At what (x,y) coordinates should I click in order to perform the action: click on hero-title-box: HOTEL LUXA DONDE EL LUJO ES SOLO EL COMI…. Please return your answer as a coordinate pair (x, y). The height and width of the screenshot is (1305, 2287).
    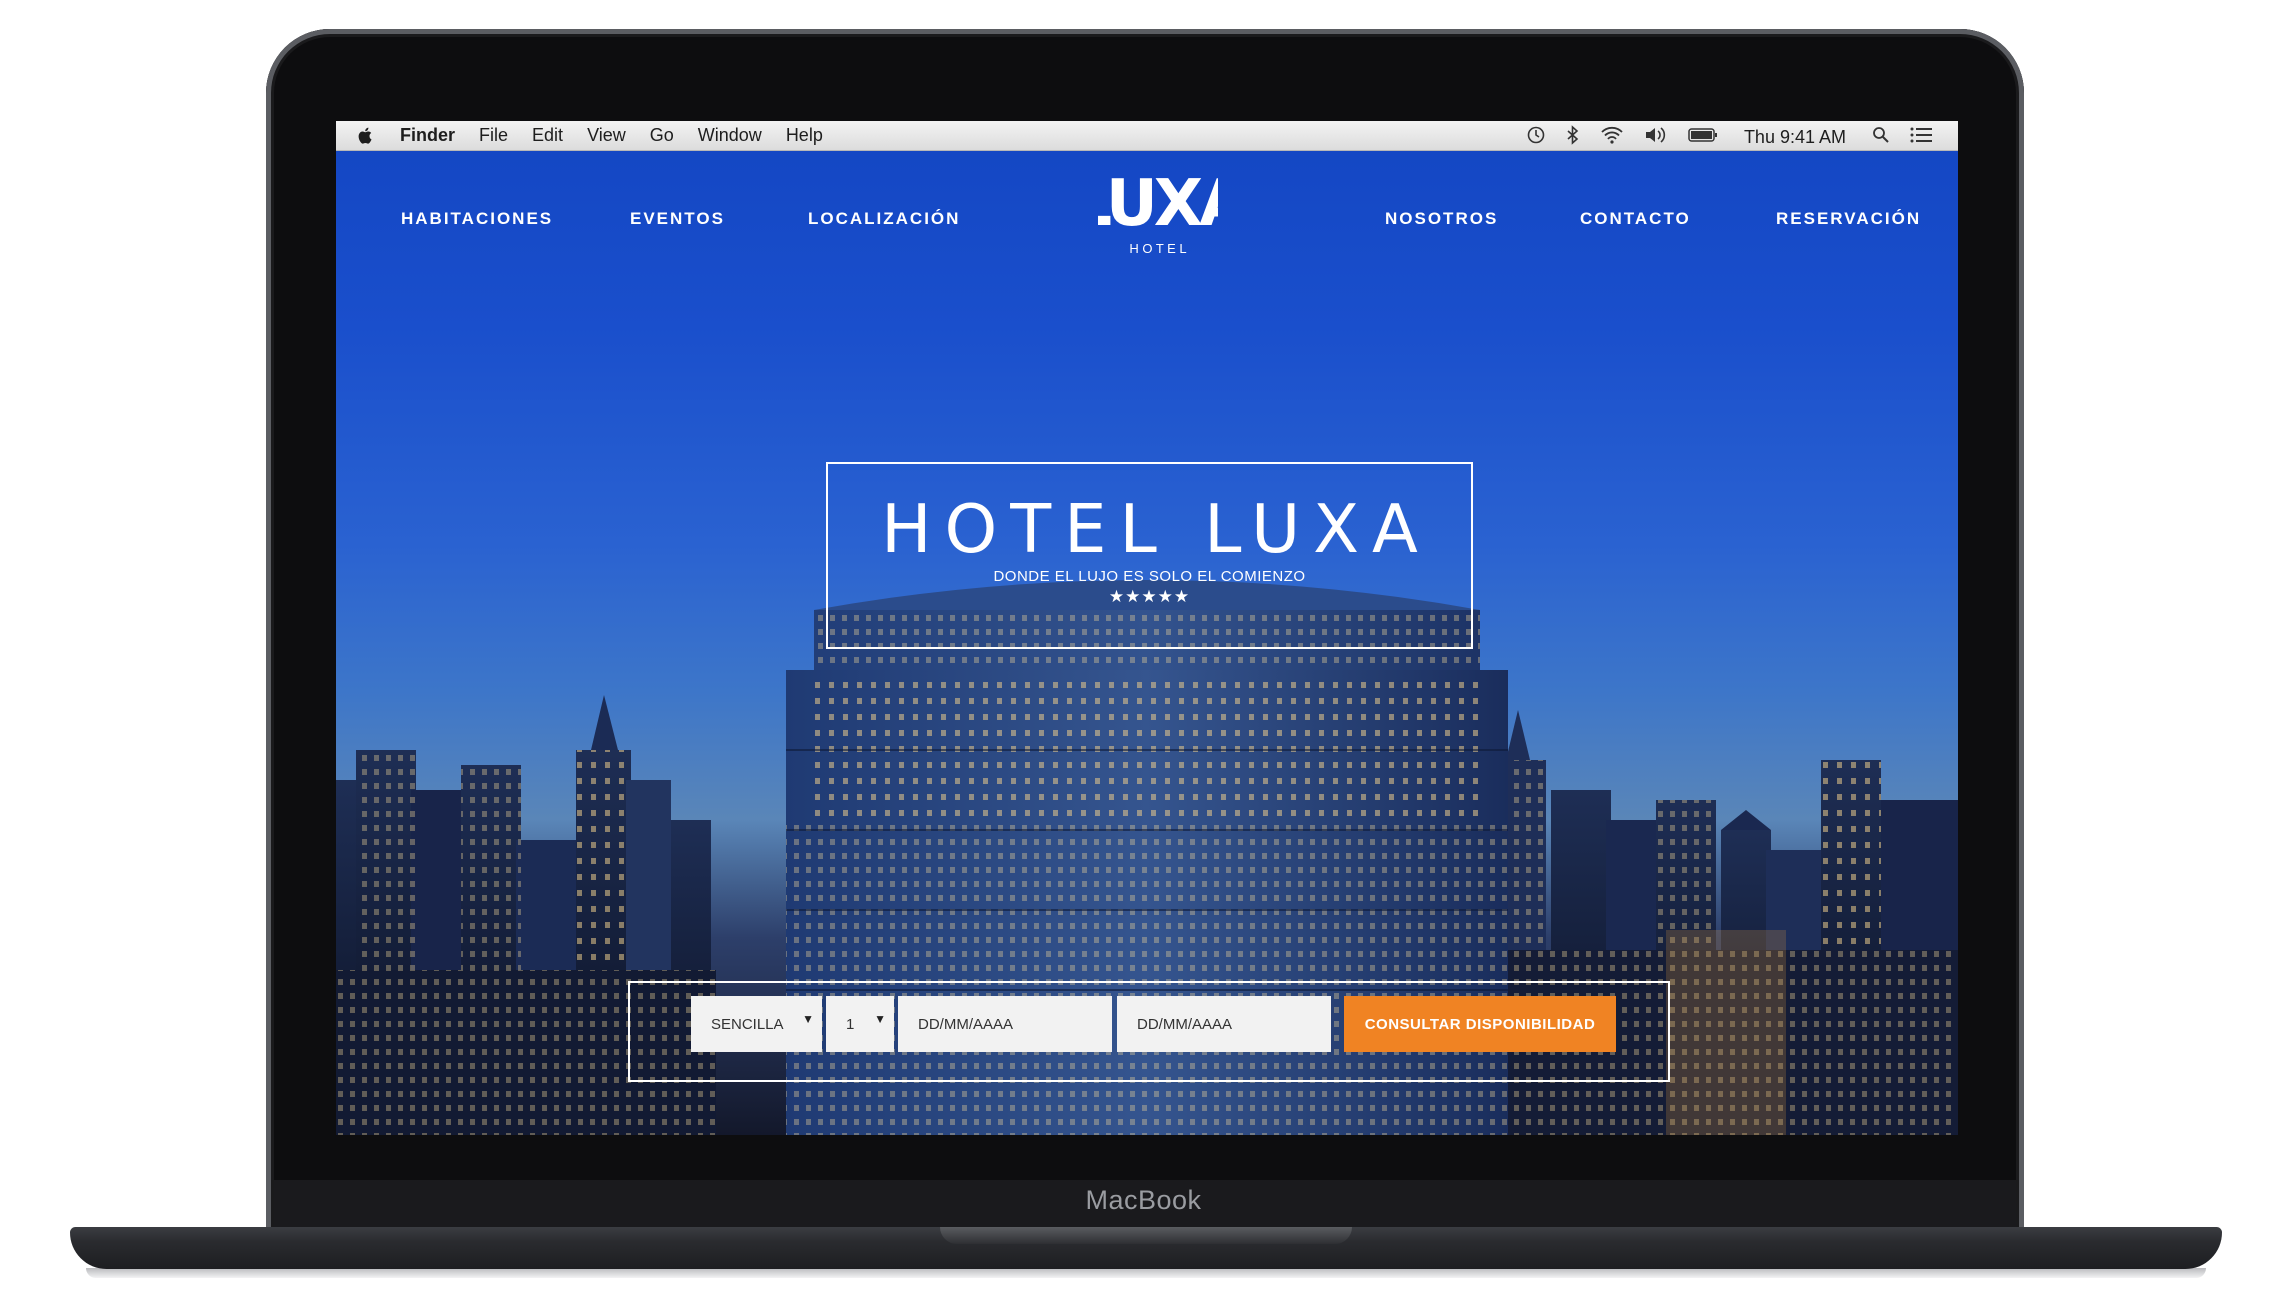
    Looking at the image, I should click on (1149, 555).